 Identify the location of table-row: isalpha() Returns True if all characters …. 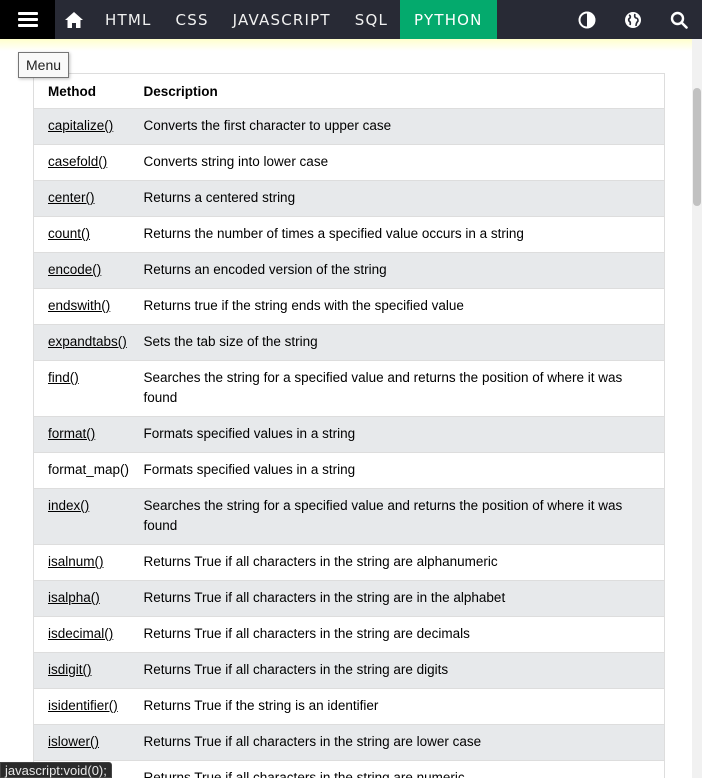
(349, 598).